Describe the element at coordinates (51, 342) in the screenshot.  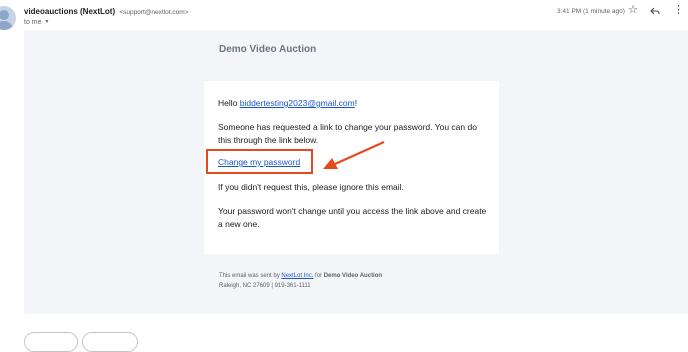
I see `reply-action-button` at that location.